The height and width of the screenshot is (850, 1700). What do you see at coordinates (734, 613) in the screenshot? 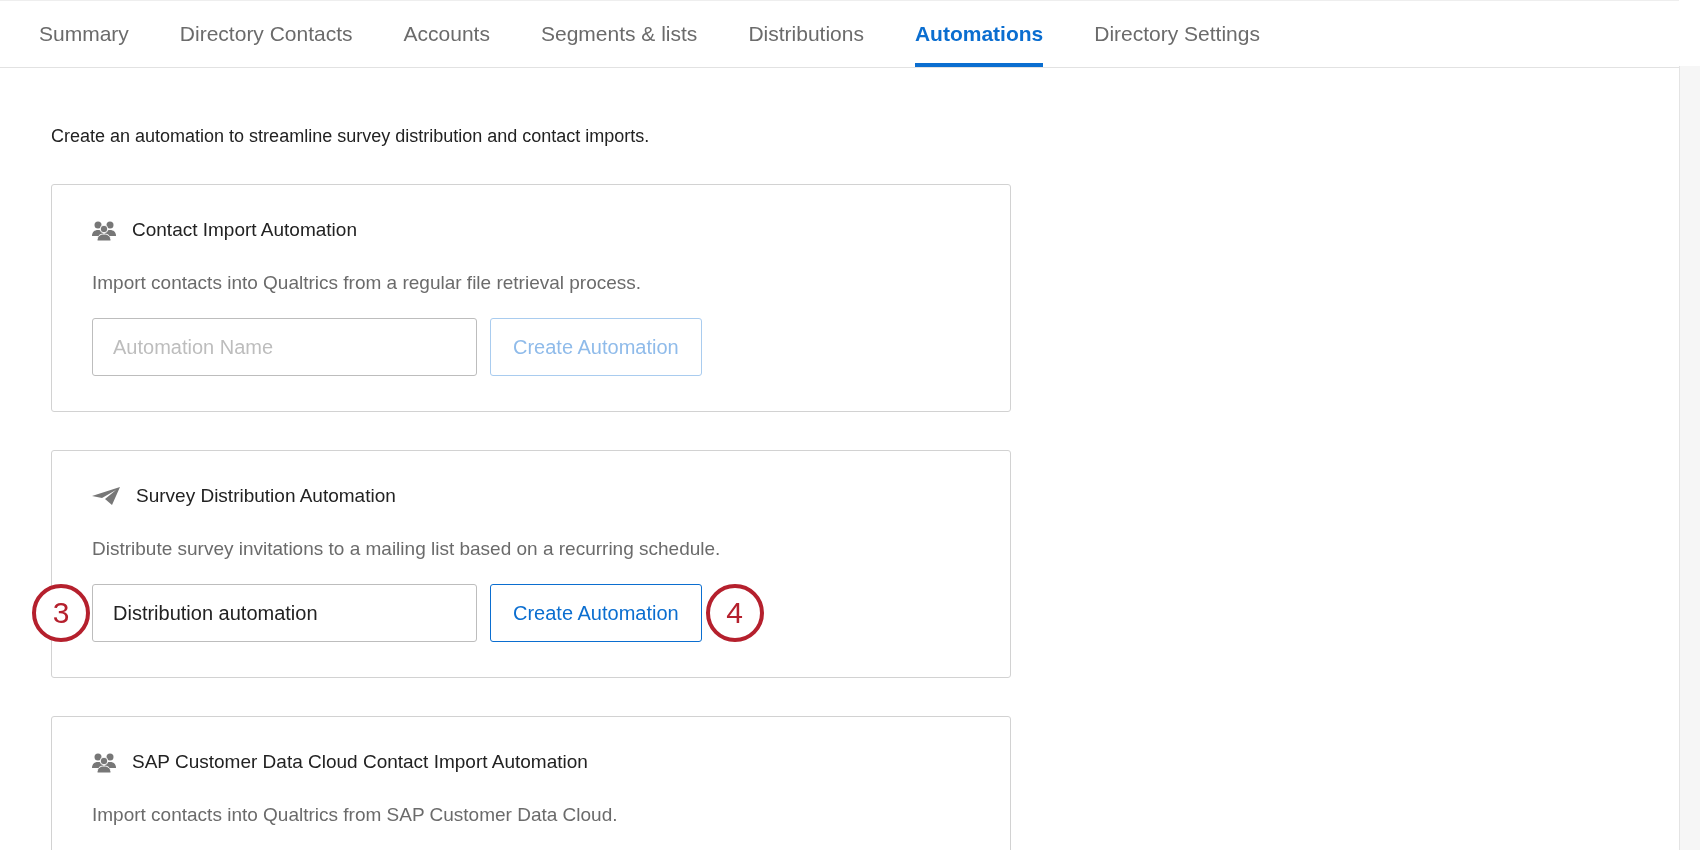
I see `step-callout: 4` at bounding box center [734, 613].